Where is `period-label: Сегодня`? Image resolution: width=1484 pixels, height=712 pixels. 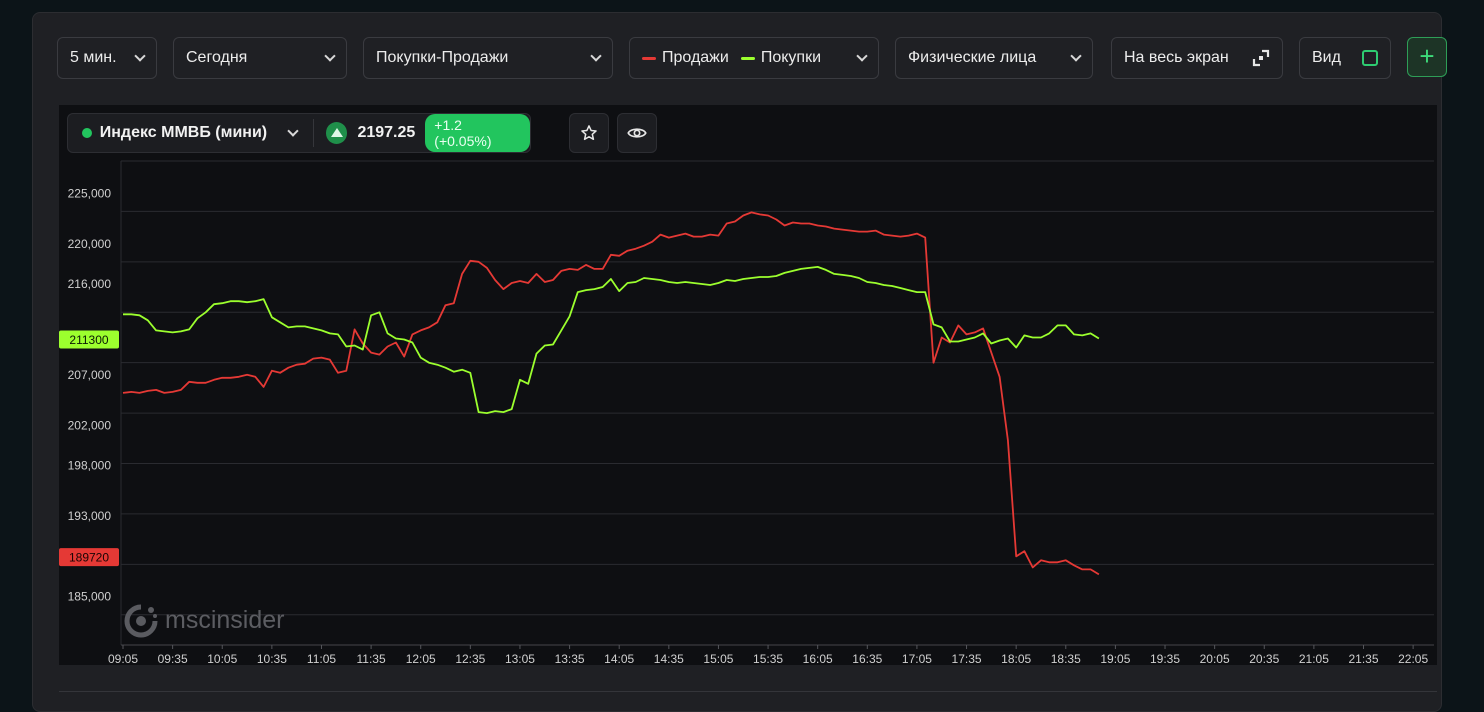 period-label: Сегодня is located at coordinates (217, 57).